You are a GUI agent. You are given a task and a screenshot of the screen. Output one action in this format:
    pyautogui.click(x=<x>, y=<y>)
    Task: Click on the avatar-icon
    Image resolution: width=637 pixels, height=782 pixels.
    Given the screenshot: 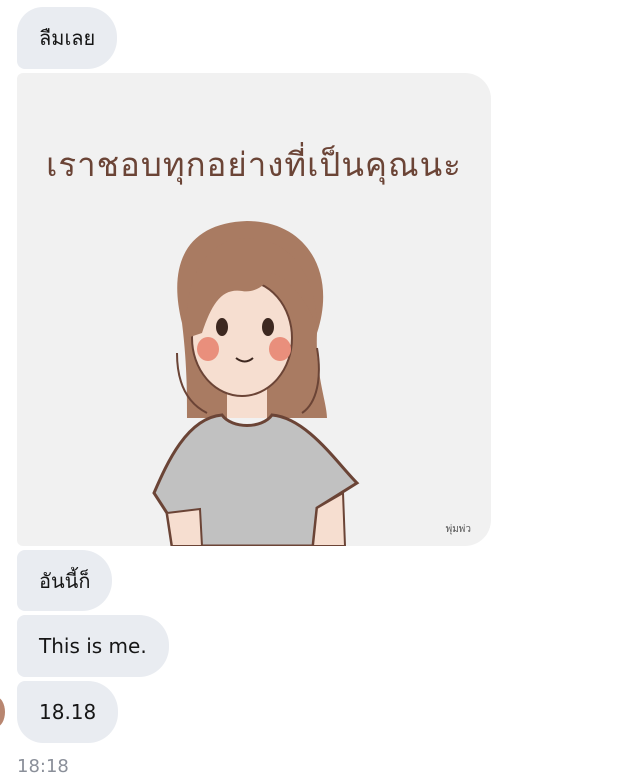 What is the action you would take?
    pyautogui.click(x=2, y=712)
    